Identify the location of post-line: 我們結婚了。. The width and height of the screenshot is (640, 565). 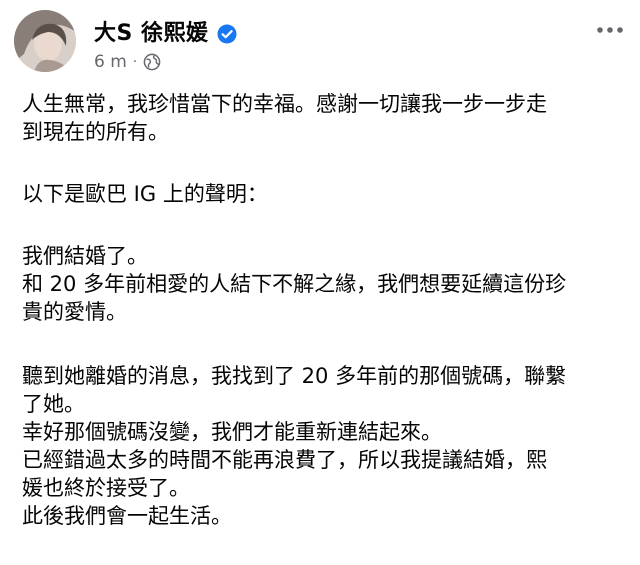
(85, 256).